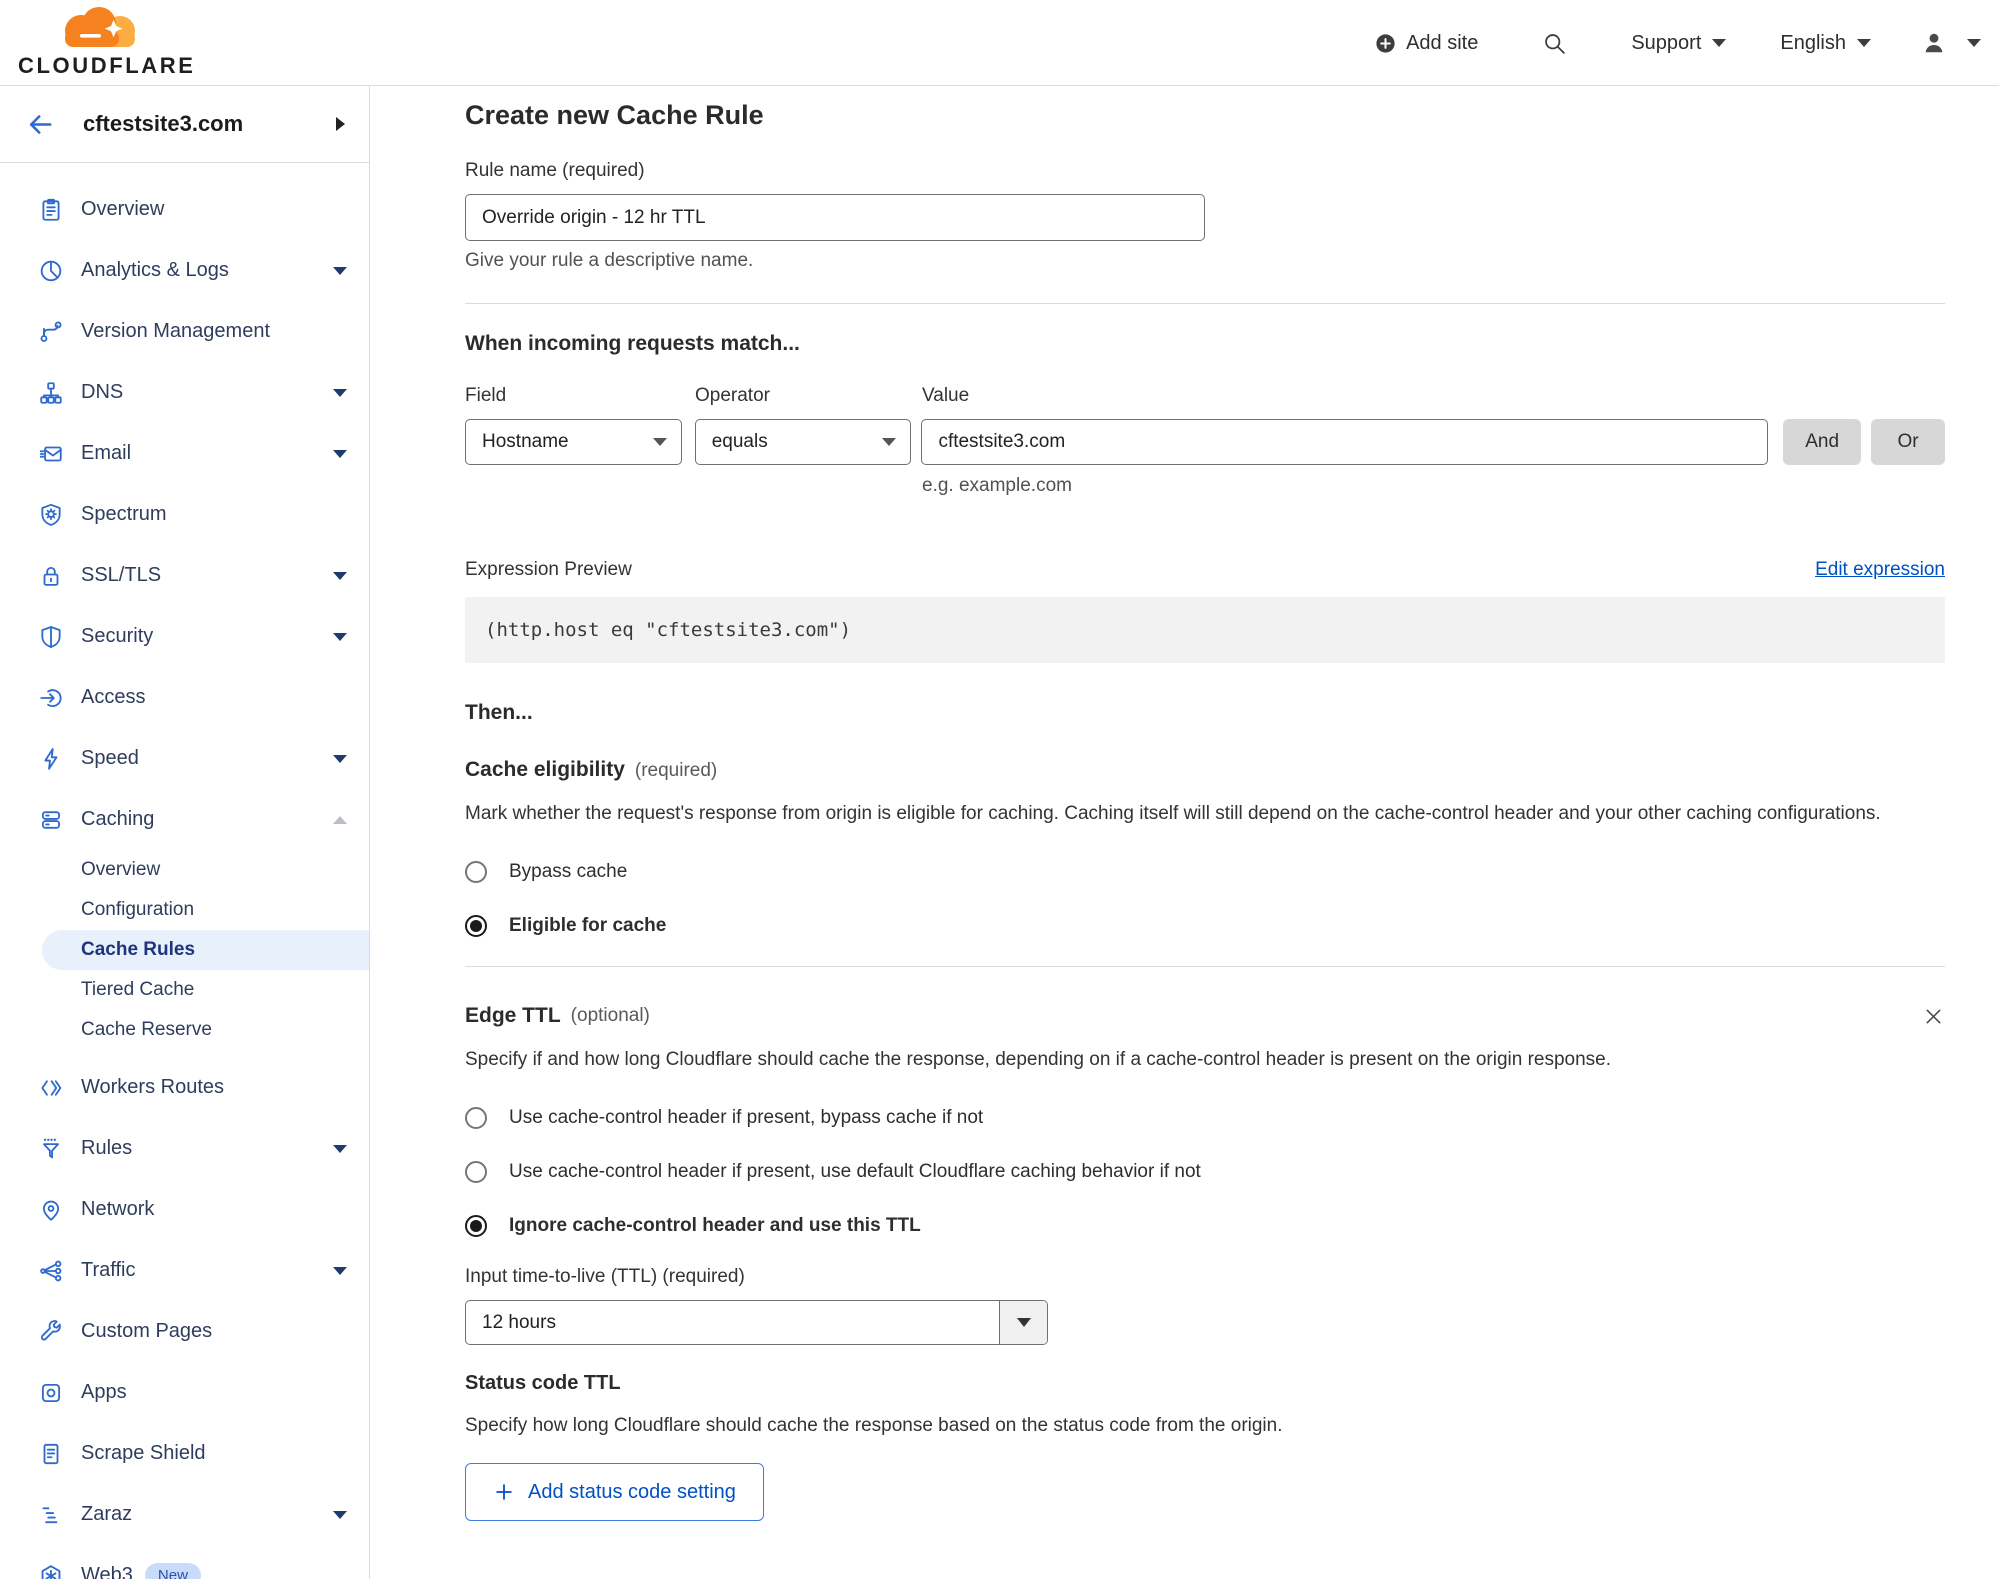 The height and width of the screenshot is (1579, 1999). What do you see at coordinates (51, 1332) in the screenshot?
I see `wrench-icon` at bounding box center [51, 1332].